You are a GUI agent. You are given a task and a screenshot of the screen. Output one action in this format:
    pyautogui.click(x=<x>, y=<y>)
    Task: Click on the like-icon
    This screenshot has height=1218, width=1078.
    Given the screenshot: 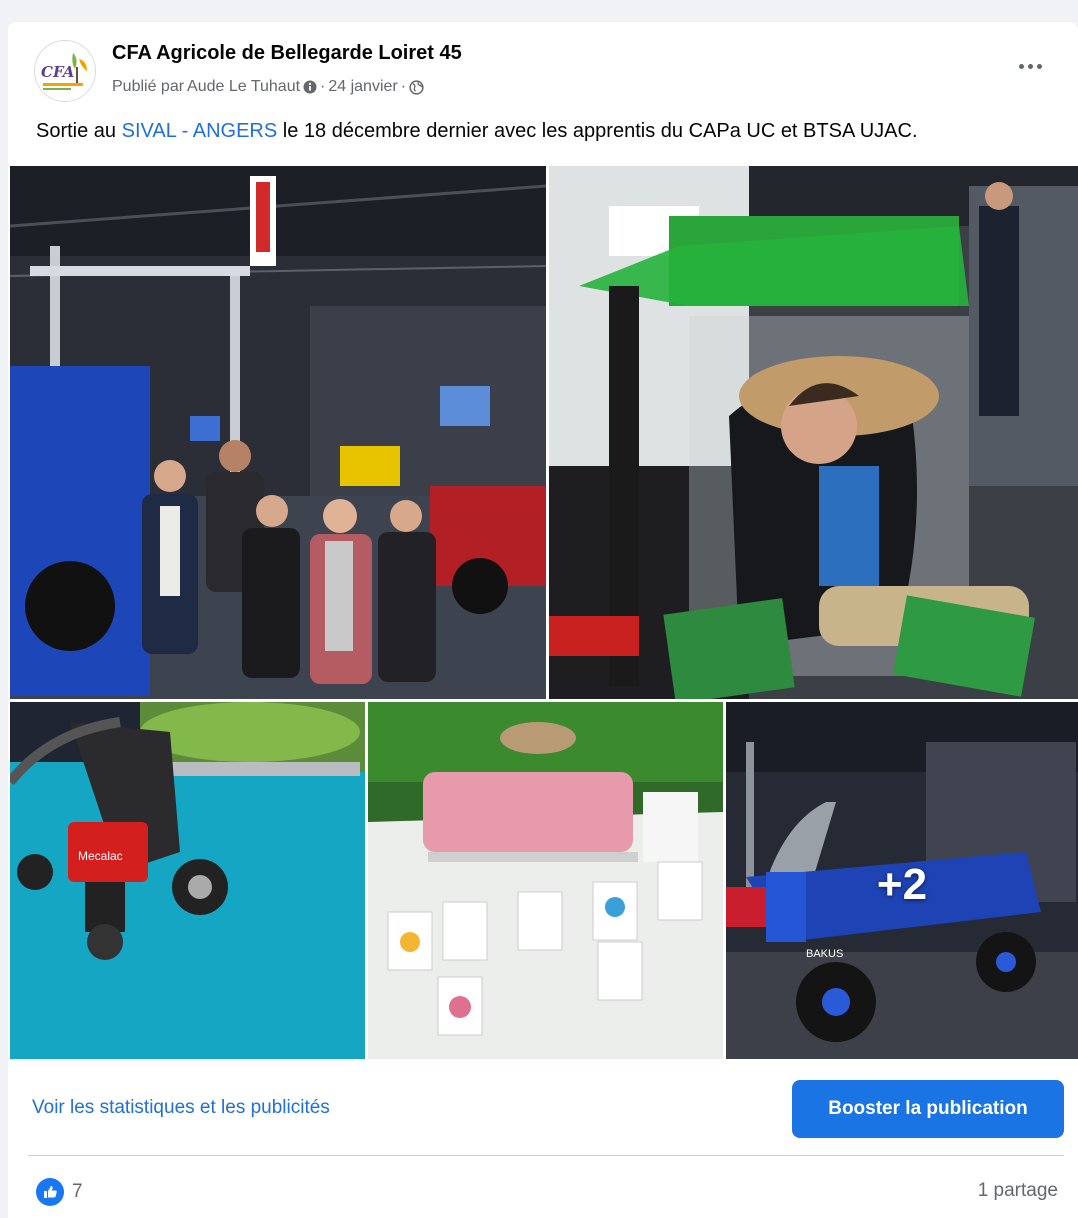 What is the action you would take?
    pyautogui.click(x=50, y=1192)
    